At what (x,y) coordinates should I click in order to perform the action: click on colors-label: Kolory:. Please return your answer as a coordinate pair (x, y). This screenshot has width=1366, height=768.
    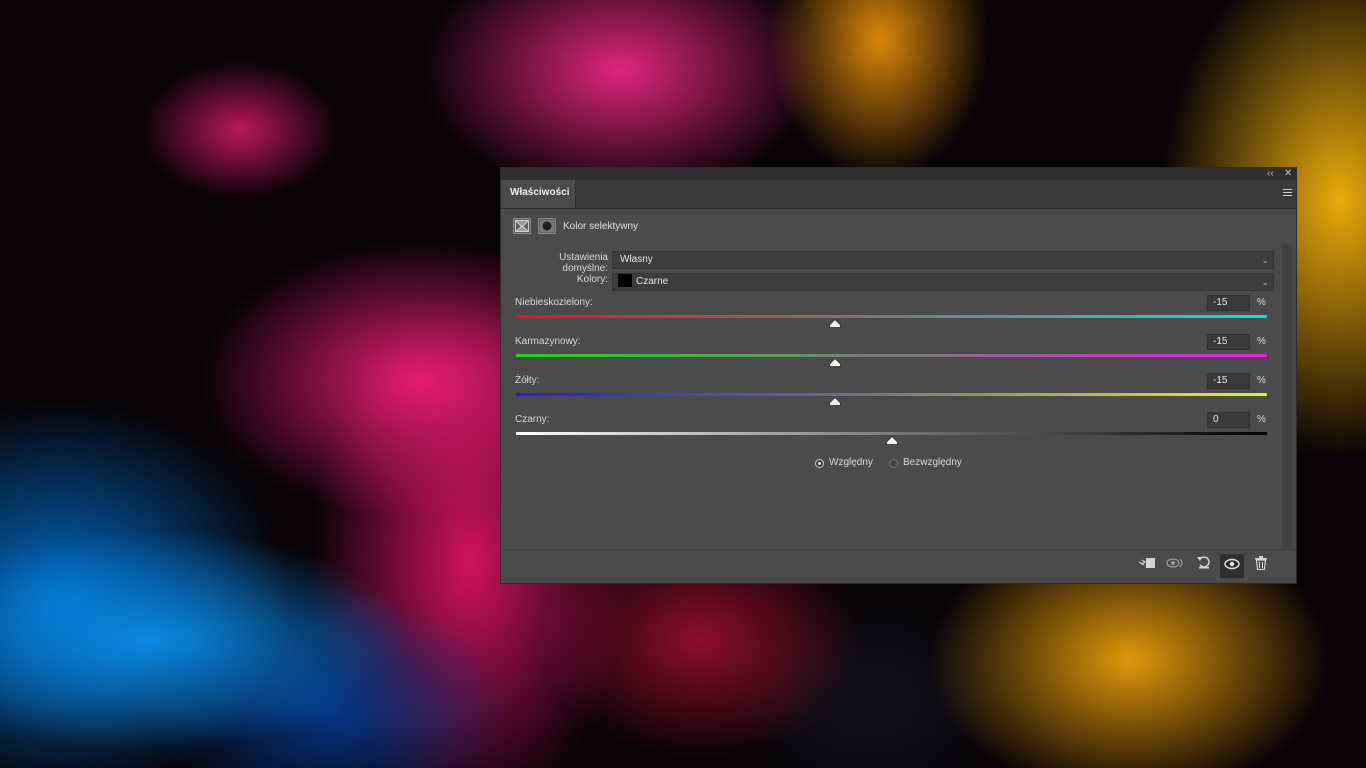
    Looking at the image, I should click on (592, 279).